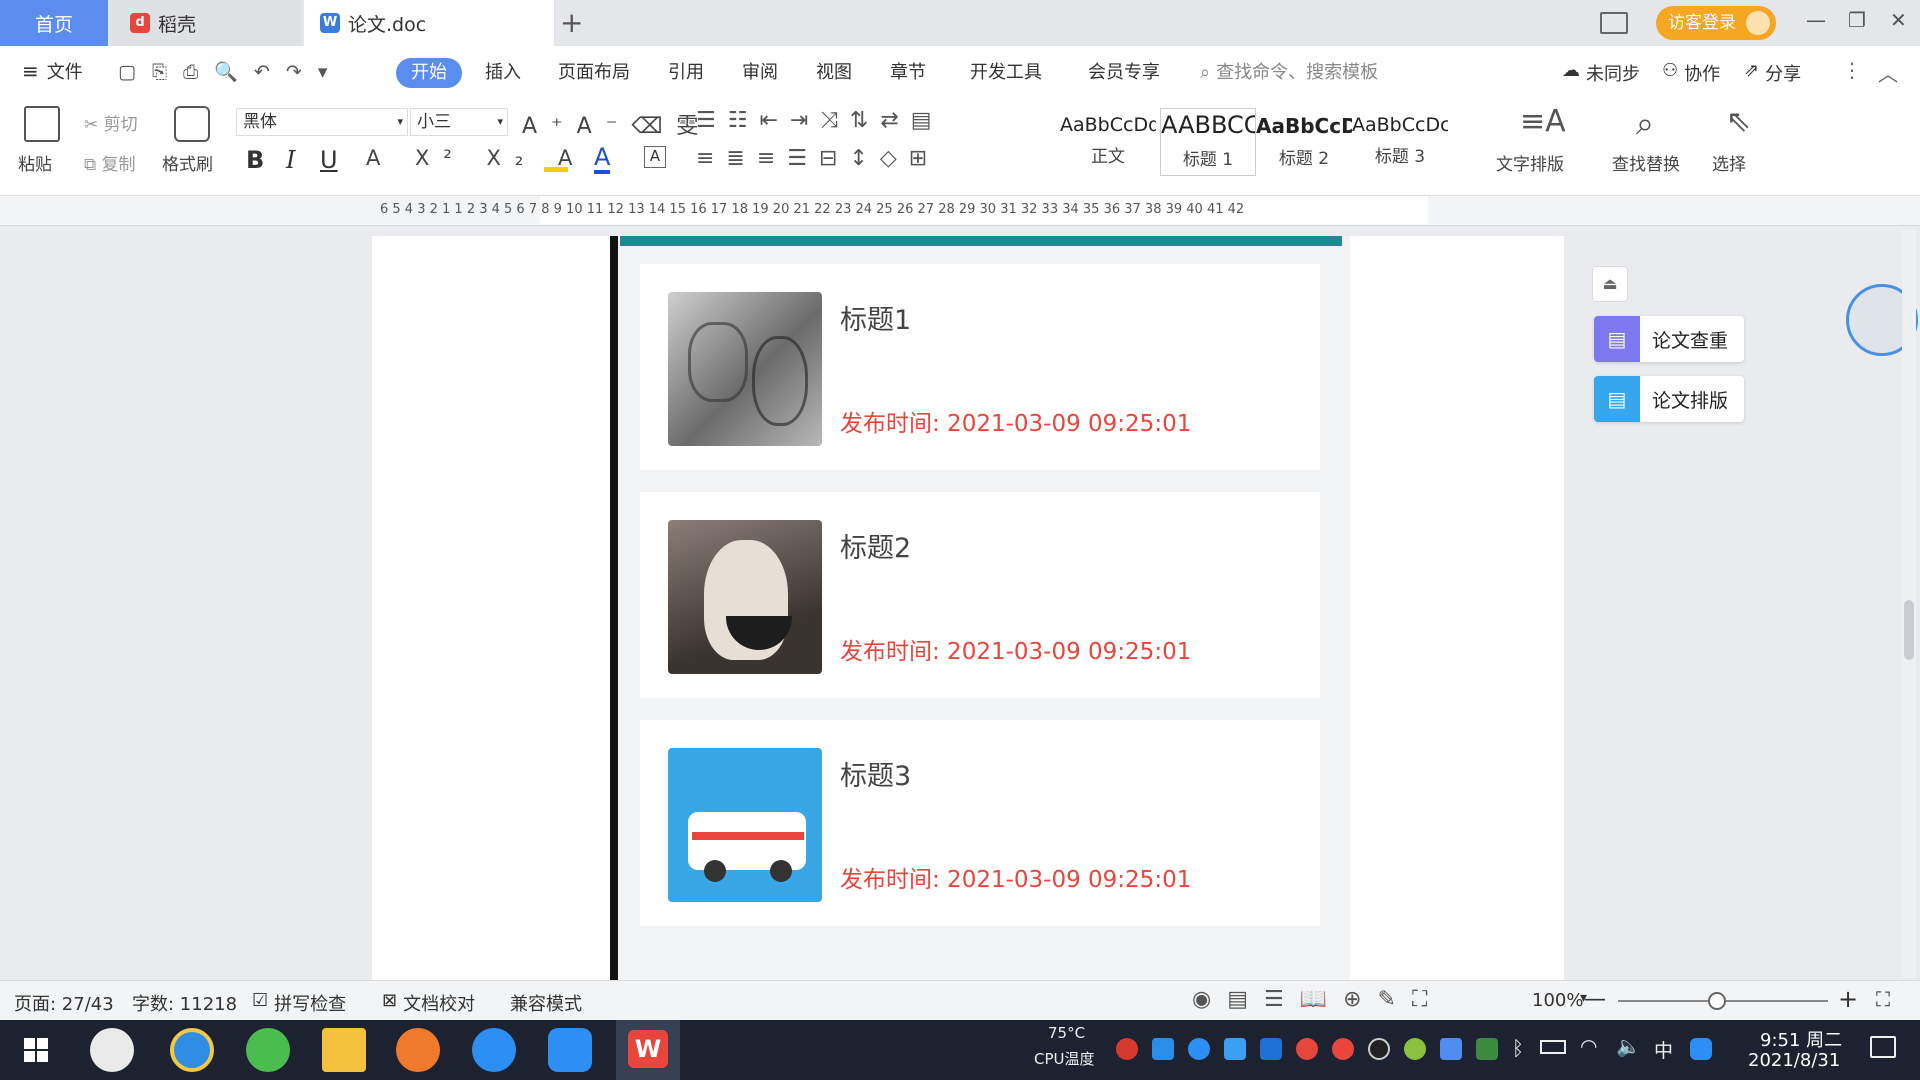 The image size is (1920, 1080). What do you see at coordinates (329, 160) in the screenshot?
I see `underline-button: U` at bounding box center [329, 160].